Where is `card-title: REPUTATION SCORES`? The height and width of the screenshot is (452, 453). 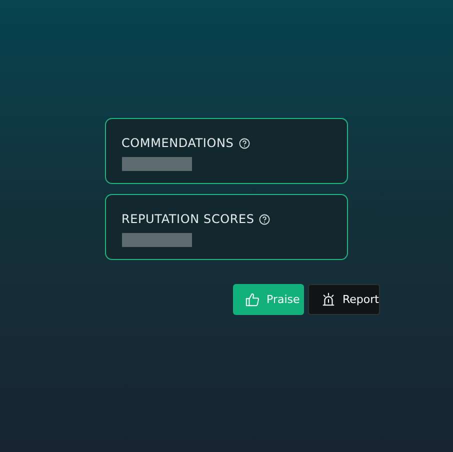 card-title: REPUTATION SCORES is located at coordinates (188, 219).